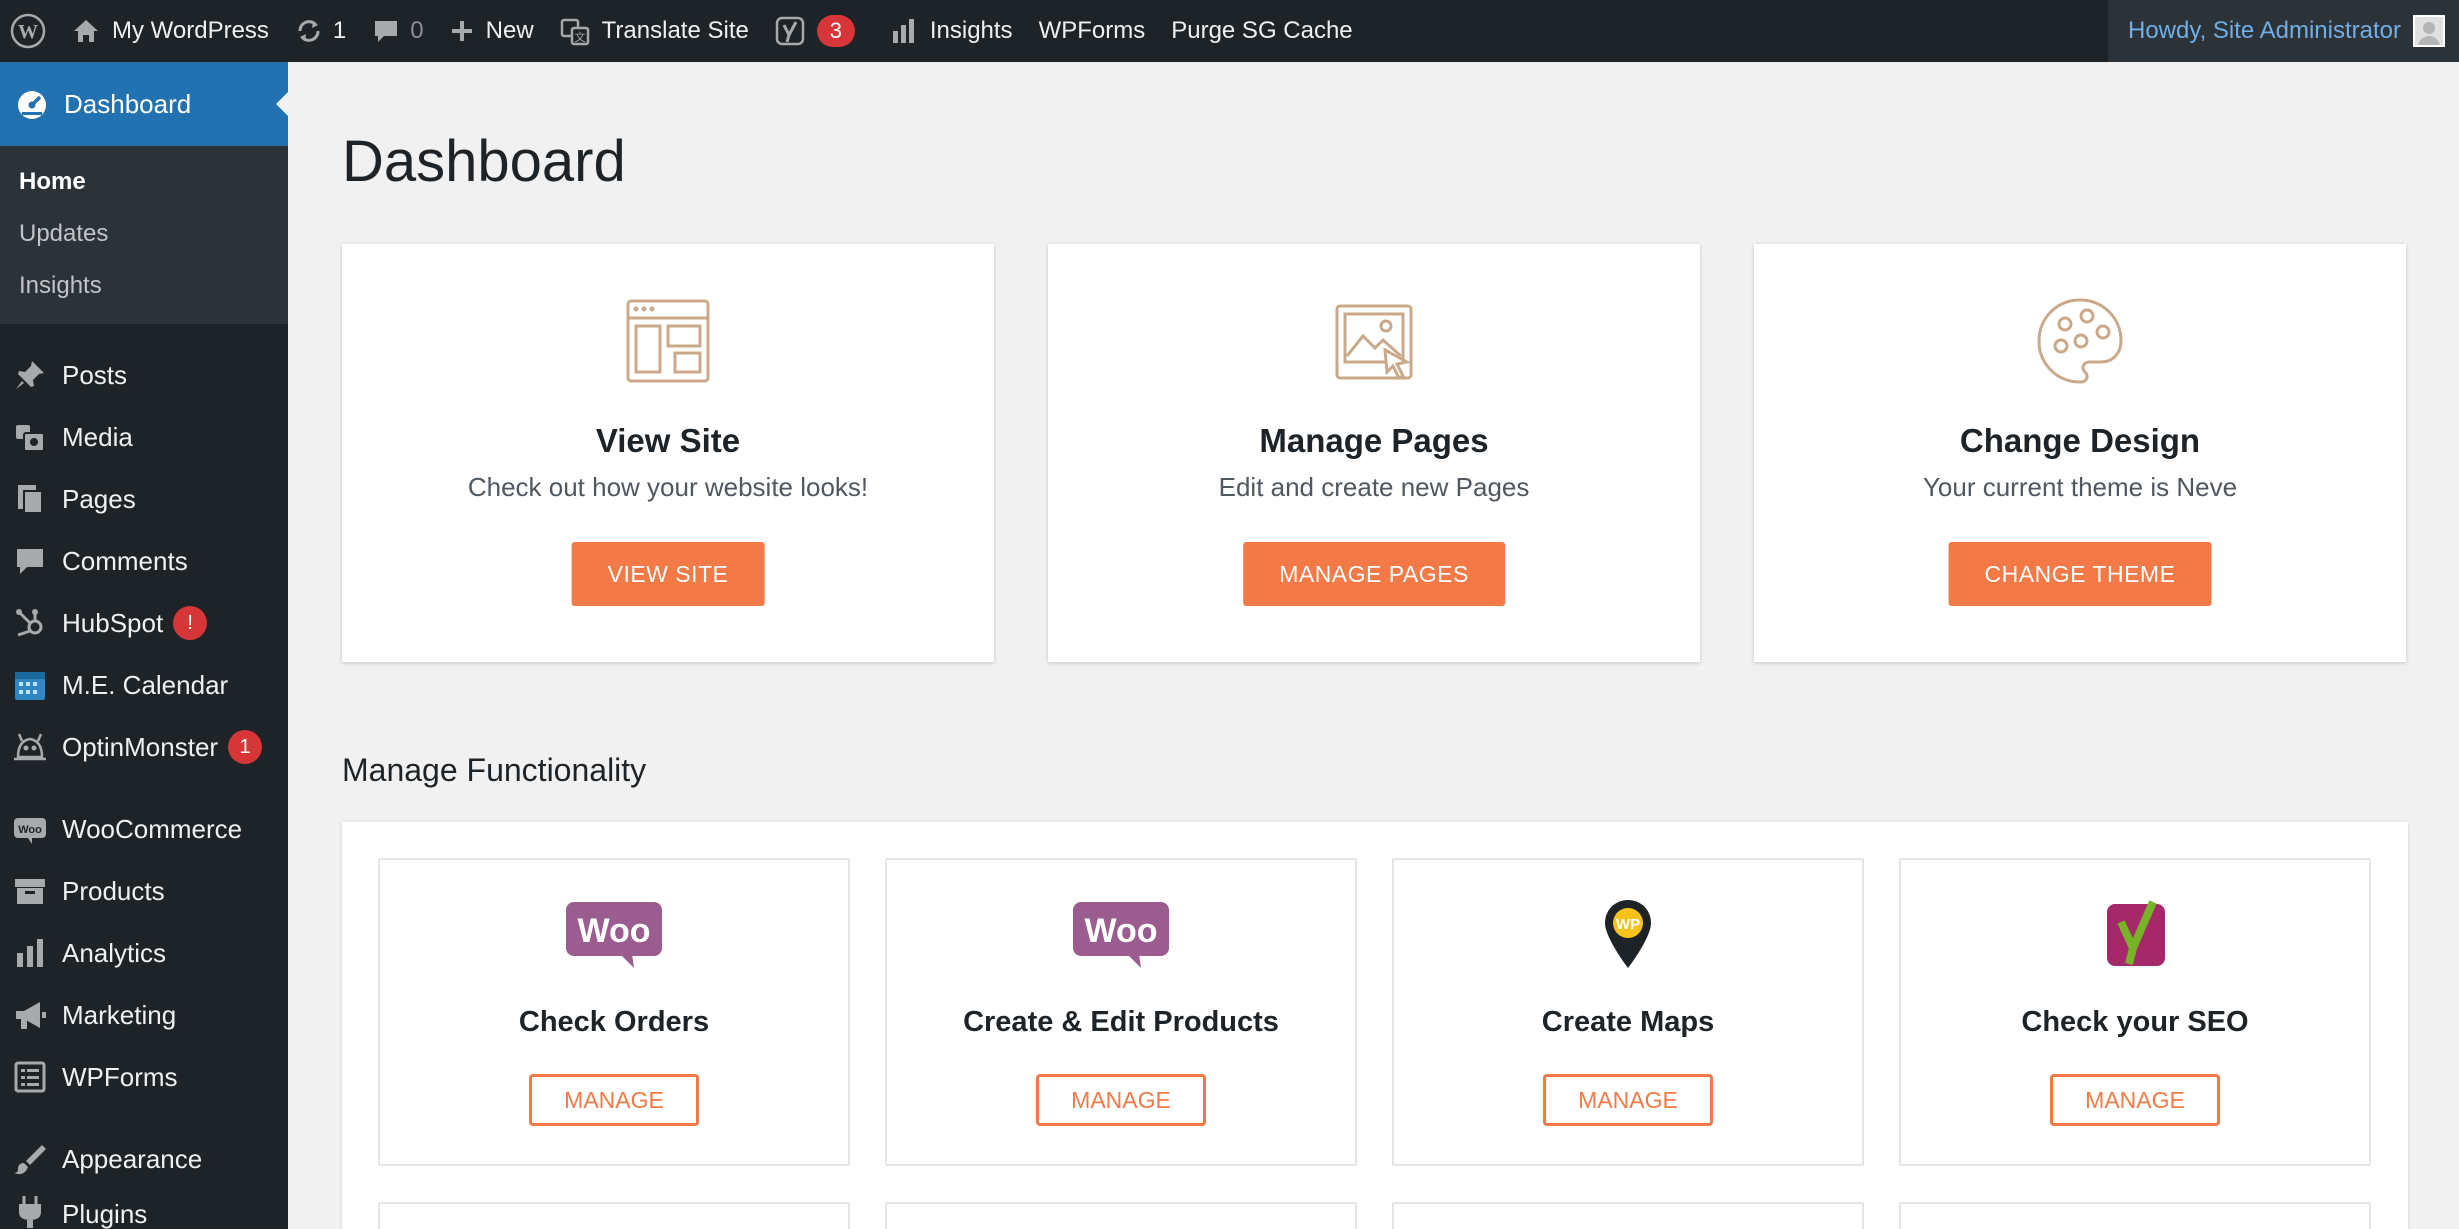  I want to click on sidebar-item-label: Pages, so click(99, 498).